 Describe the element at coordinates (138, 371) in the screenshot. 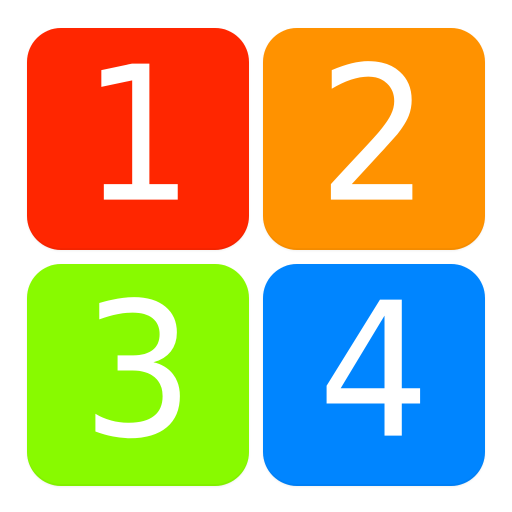

I see `tile-three-digit: 3` at that location.